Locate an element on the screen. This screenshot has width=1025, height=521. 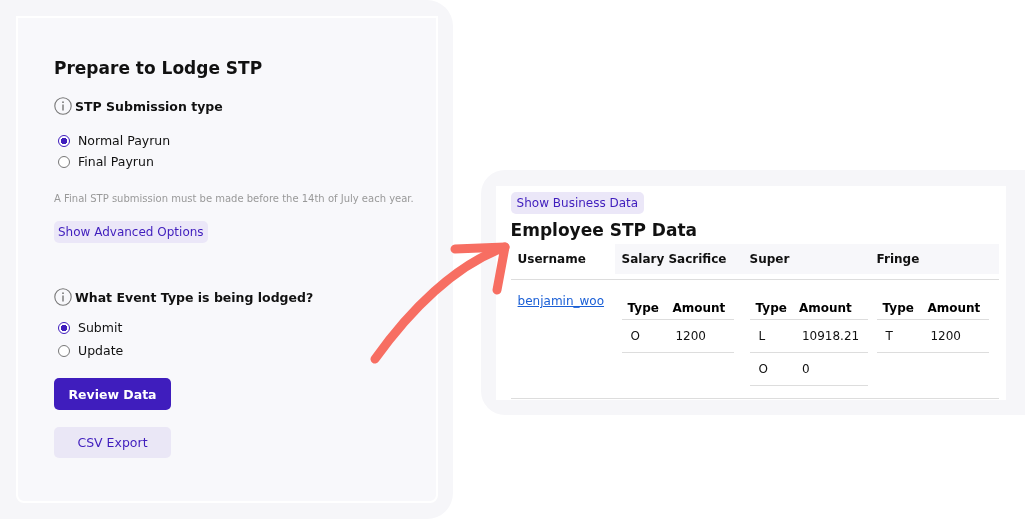
csv-export-button: CSV Export is located at coordinates (112, 442).